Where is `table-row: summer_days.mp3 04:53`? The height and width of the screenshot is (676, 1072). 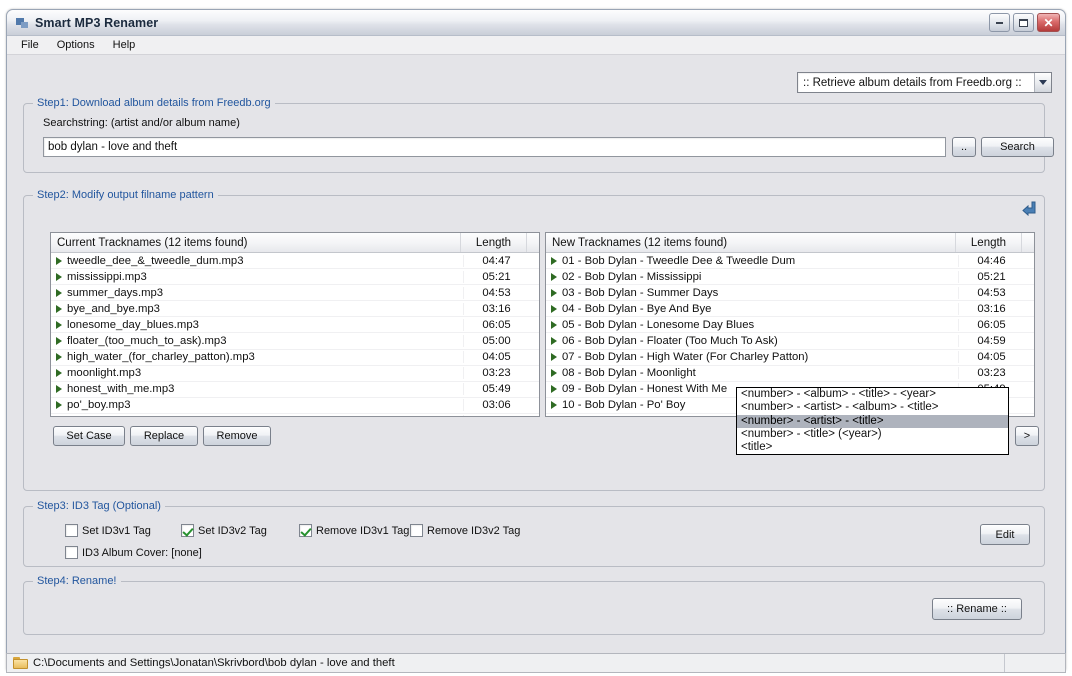 table-row: summer_days.mp3 04:53 is located at coordinates (295, 293).